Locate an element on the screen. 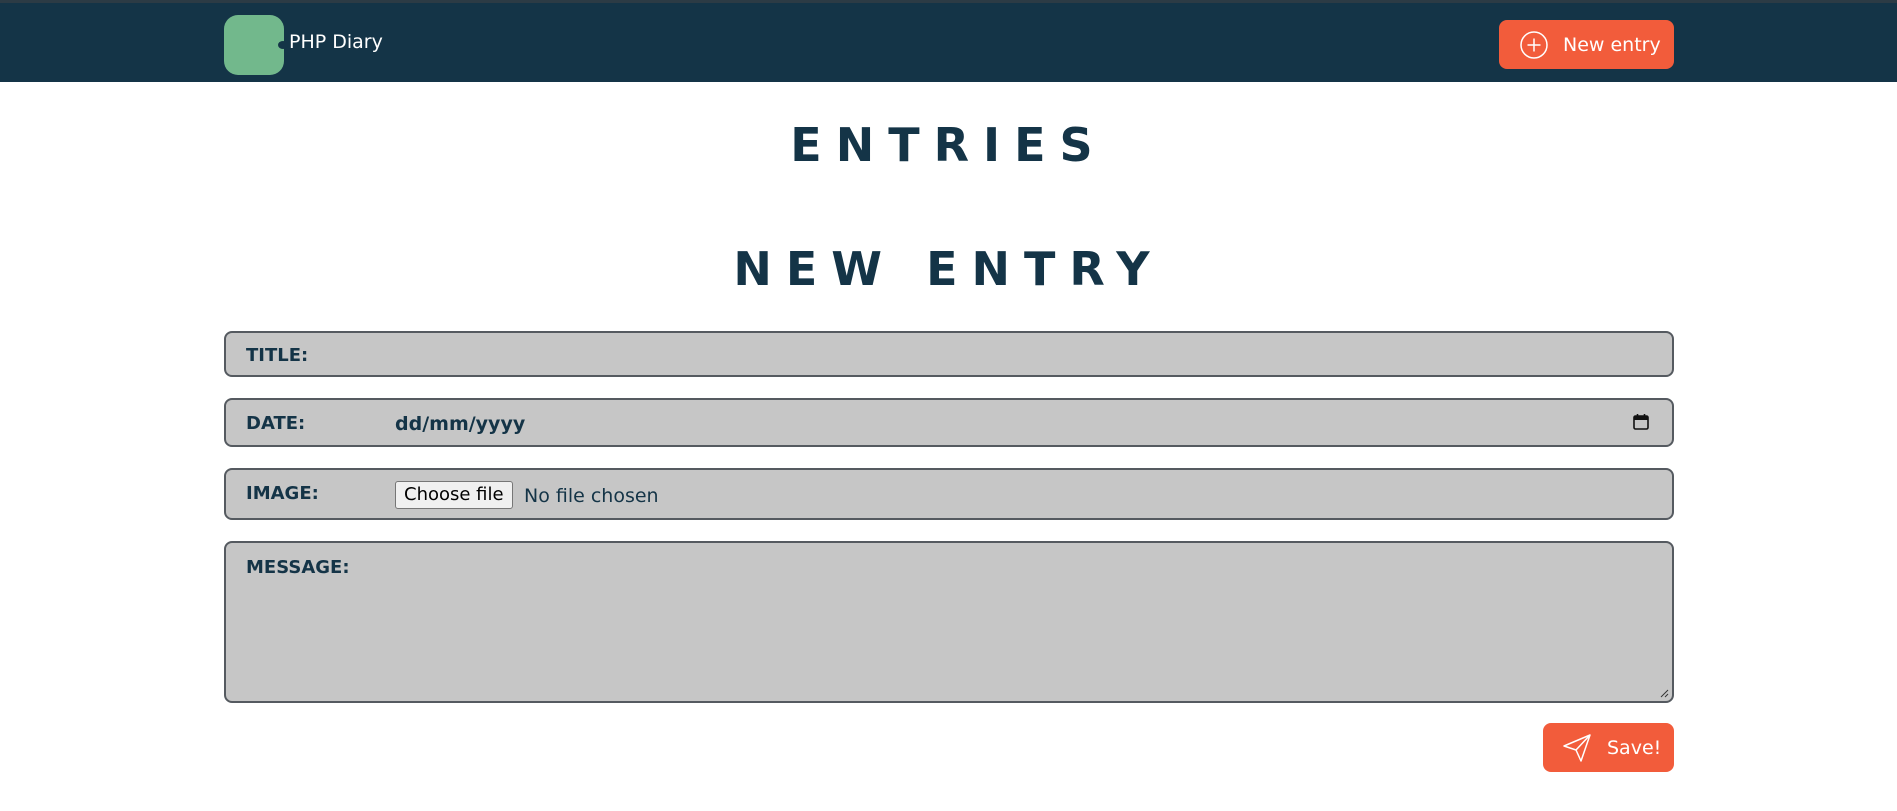  new-entry-button: New entry is located at coordinates (1586, 44).